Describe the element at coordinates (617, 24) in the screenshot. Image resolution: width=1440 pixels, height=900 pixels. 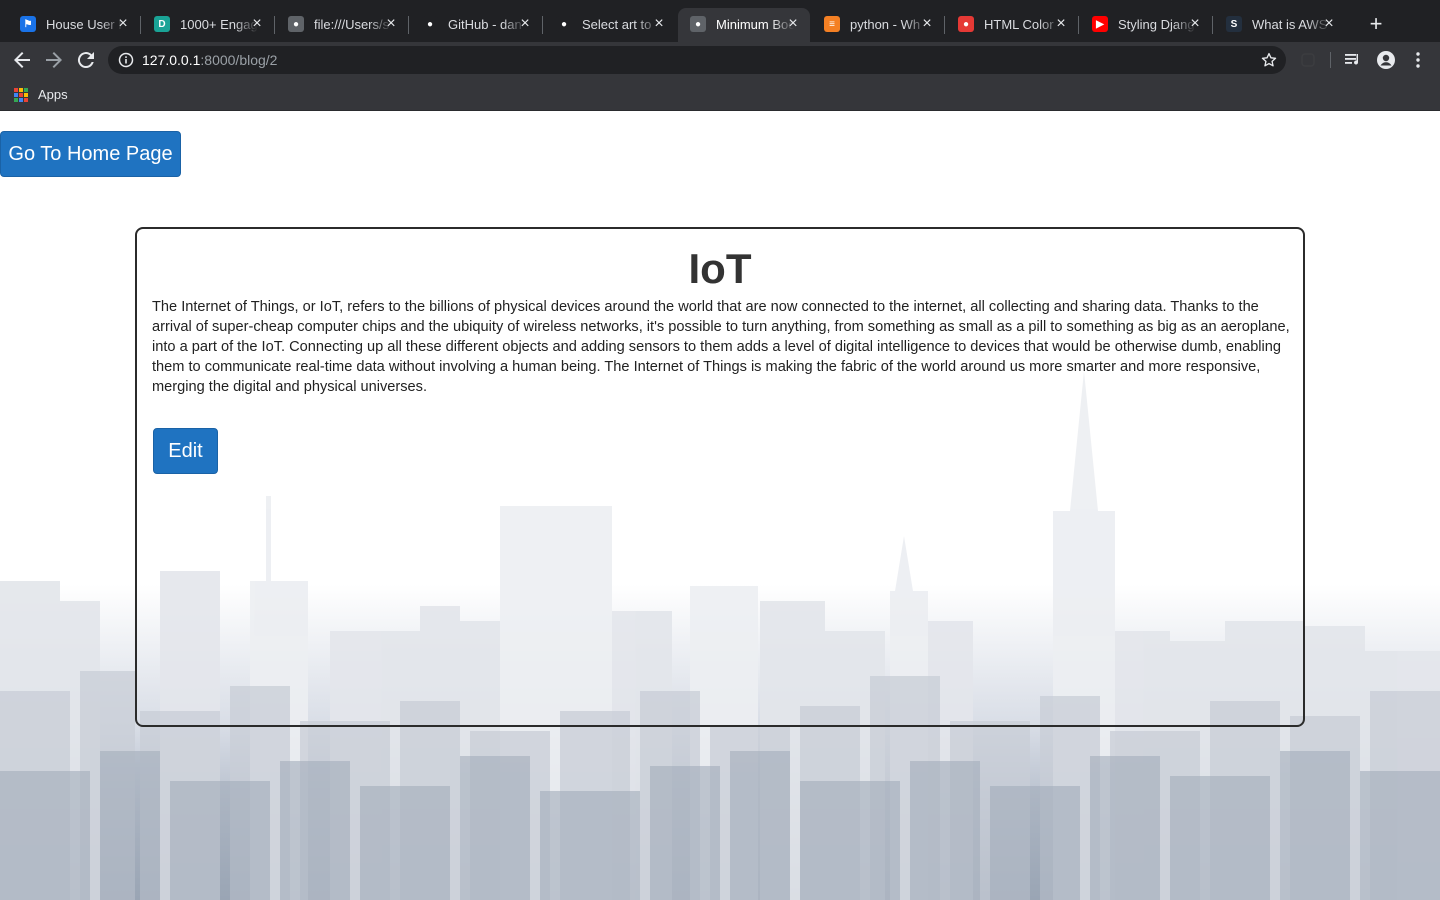
I see `tab-title: Select art to` at that location.